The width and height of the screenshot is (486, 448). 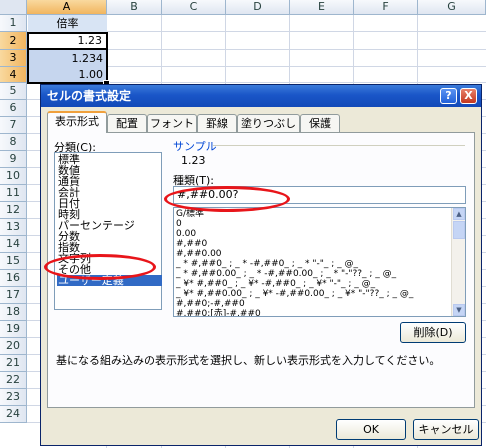 I want to click on scroll-up-icon: ▲, so click(x=459, y=214).